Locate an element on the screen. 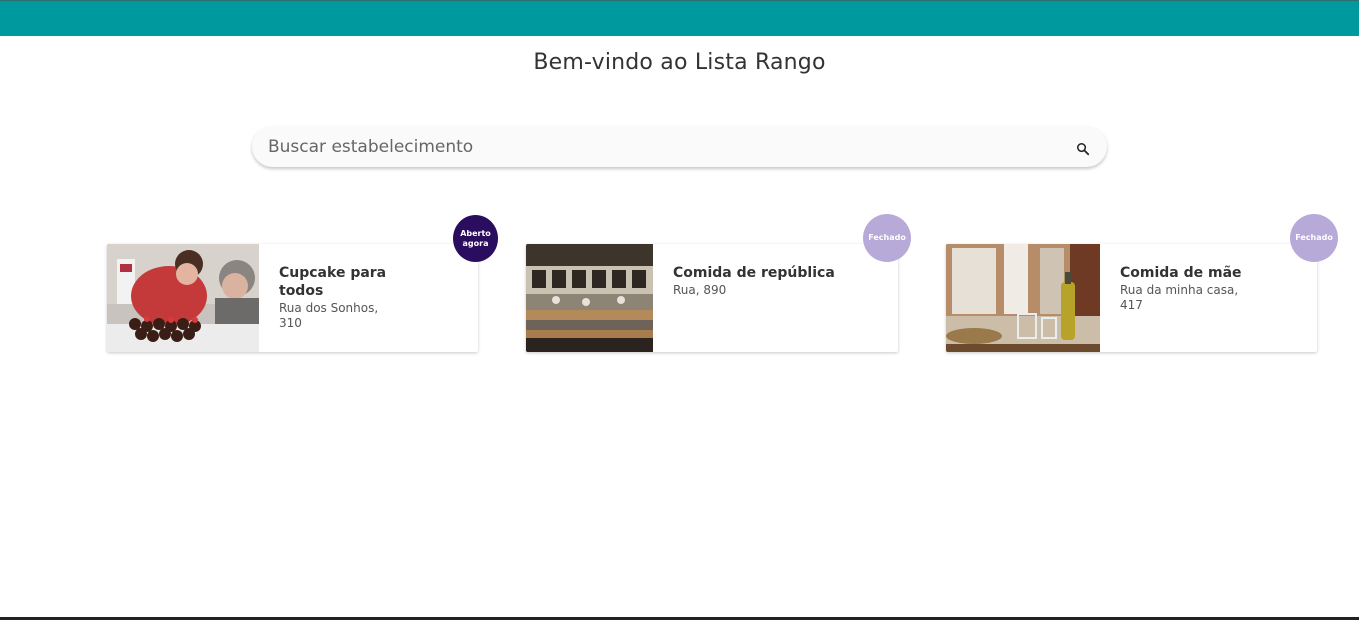  restaurant-address: Rua da minha casa, 417 is located at coordinates (1179, 297).